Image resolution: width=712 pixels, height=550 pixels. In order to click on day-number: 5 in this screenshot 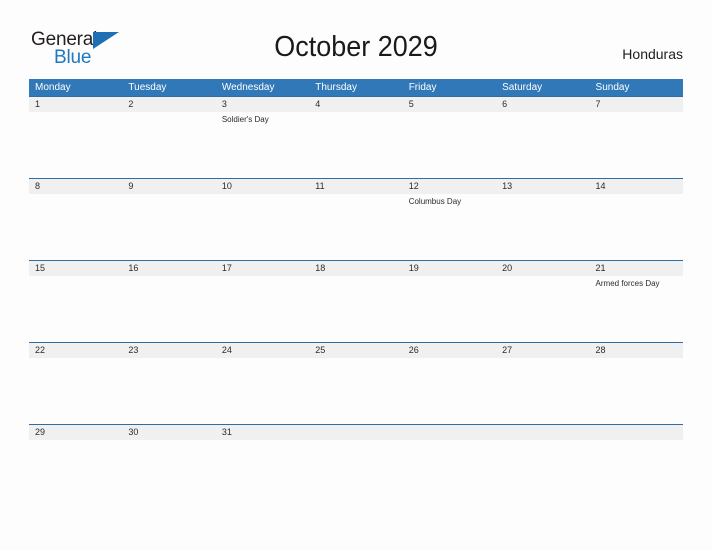, I will do `click(449, 104)`.